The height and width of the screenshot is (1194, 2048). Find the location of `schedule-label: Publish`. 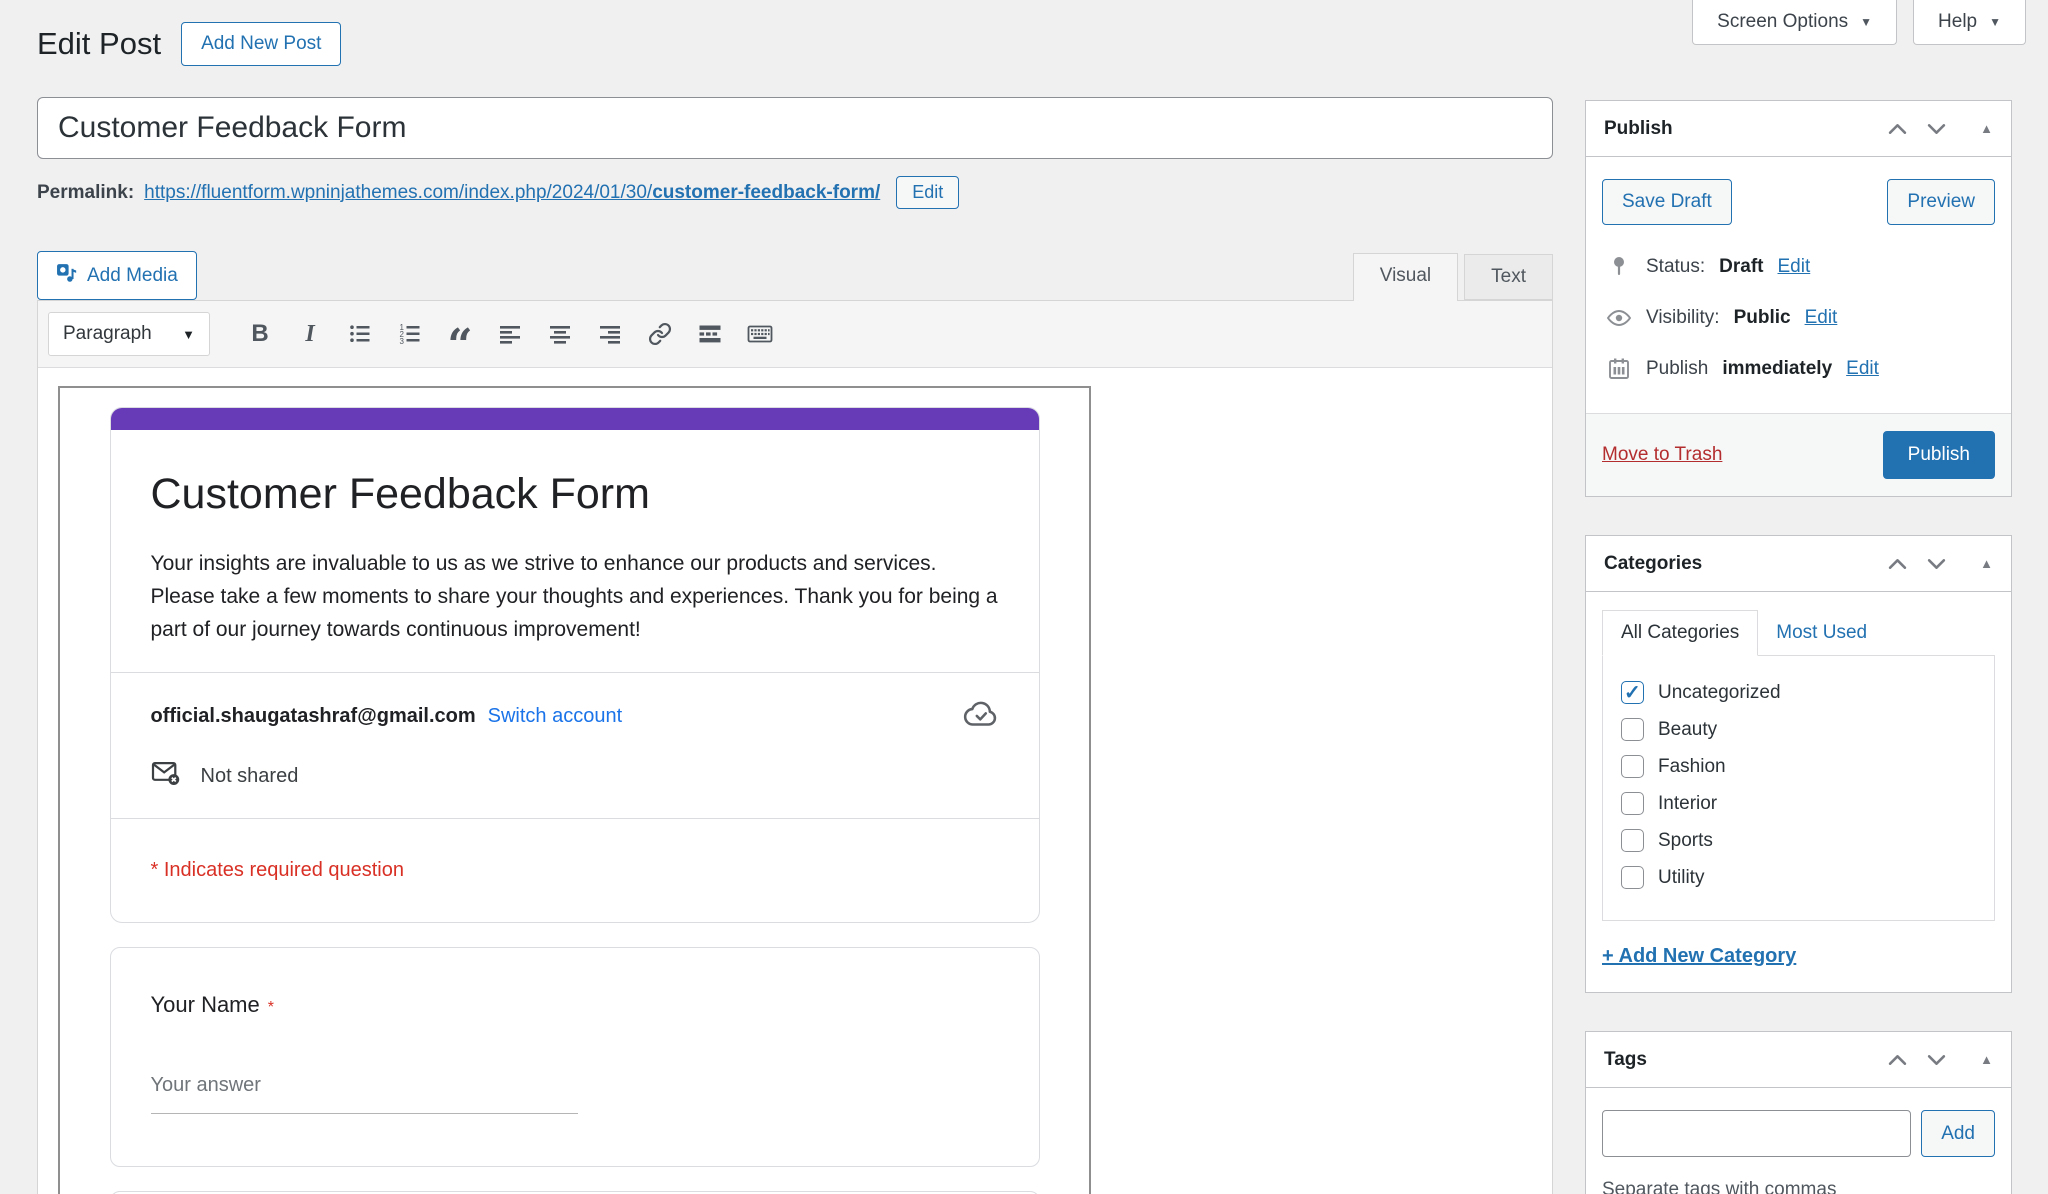

schedule-label: Publish is located at coordinates (1677, 368).